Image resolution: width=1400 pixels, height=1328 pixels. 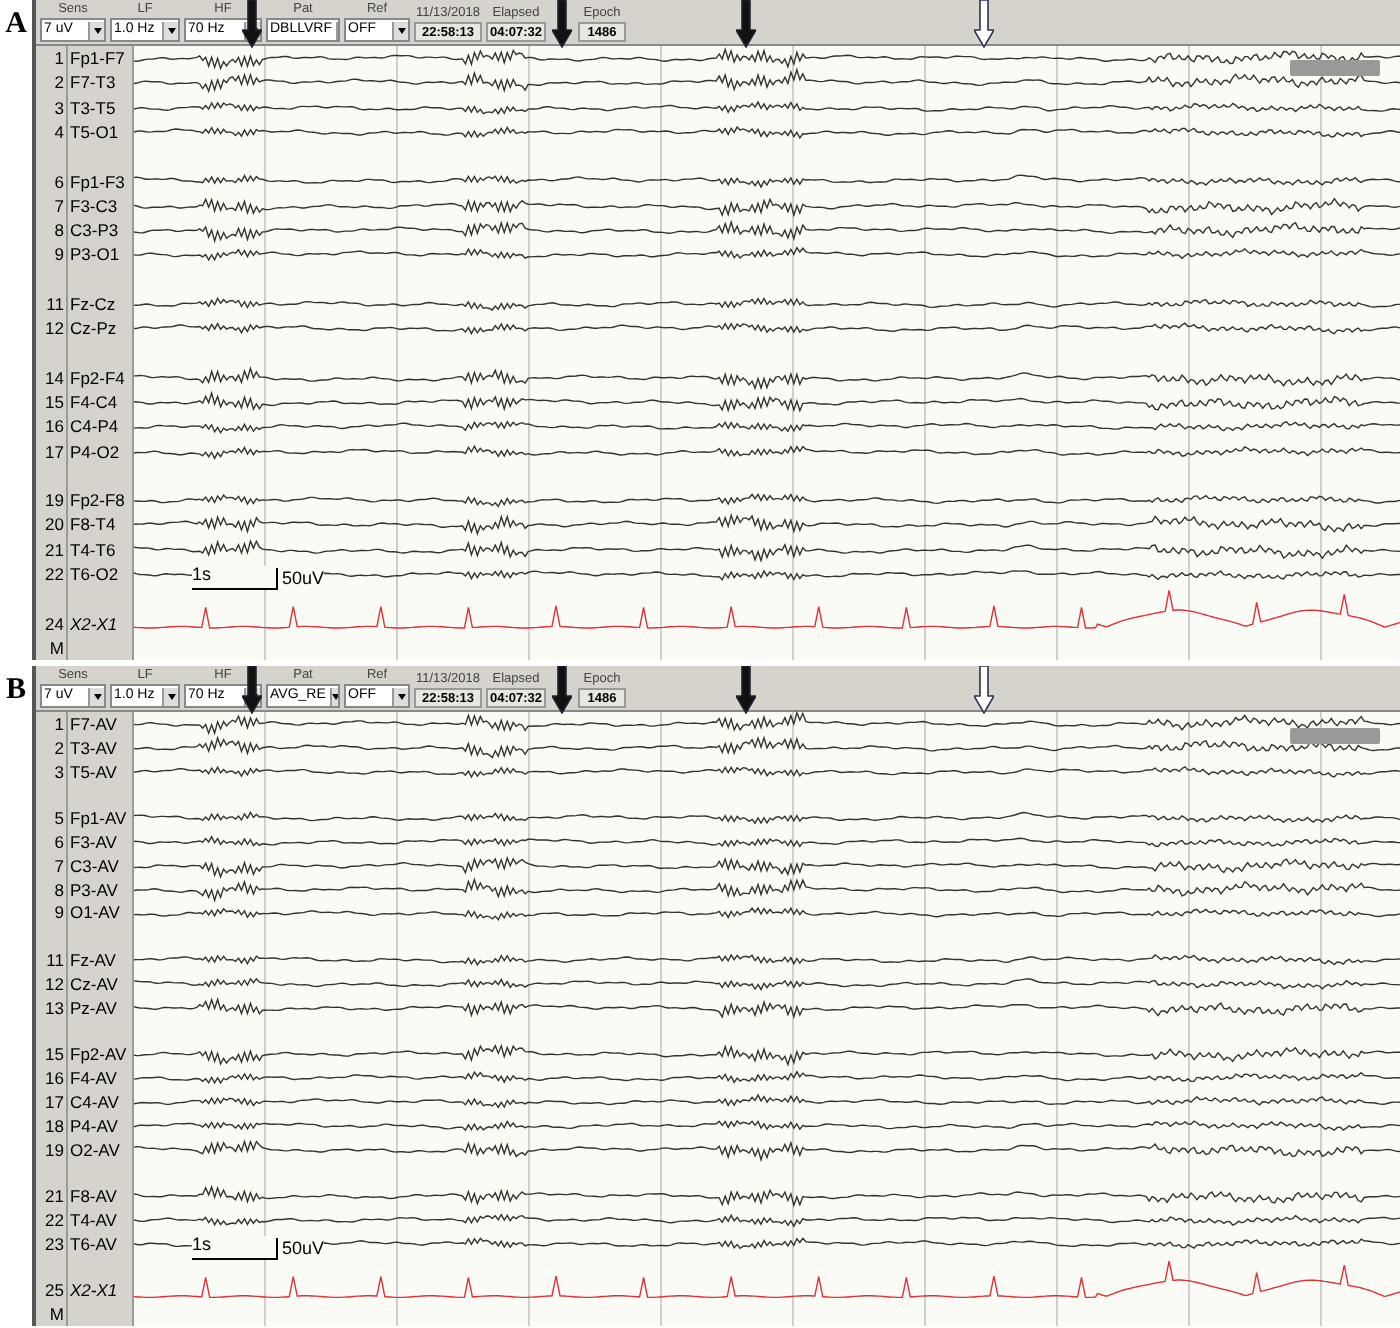 What do you see at coordinates (93, 865) in the screenshot?
I see `channel-label: C3-AV` at bounding box center [93, 865].